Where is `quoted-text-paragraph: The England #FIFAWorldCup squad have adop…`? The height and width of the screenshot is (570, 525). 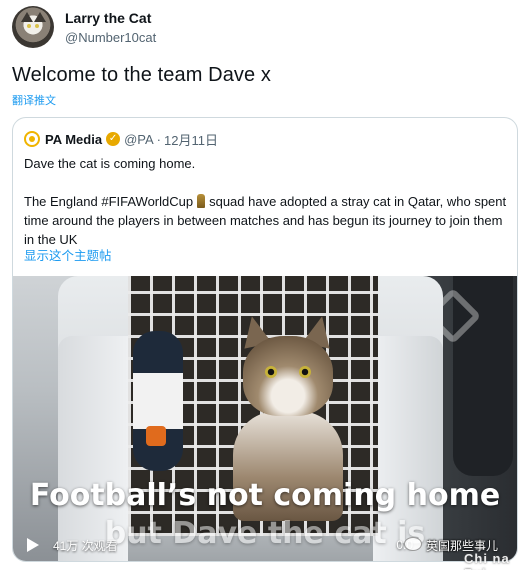 quoted-text-paragraph: The England #FIFAWorldCup squad have adop… is located at coordinates (266, 220).